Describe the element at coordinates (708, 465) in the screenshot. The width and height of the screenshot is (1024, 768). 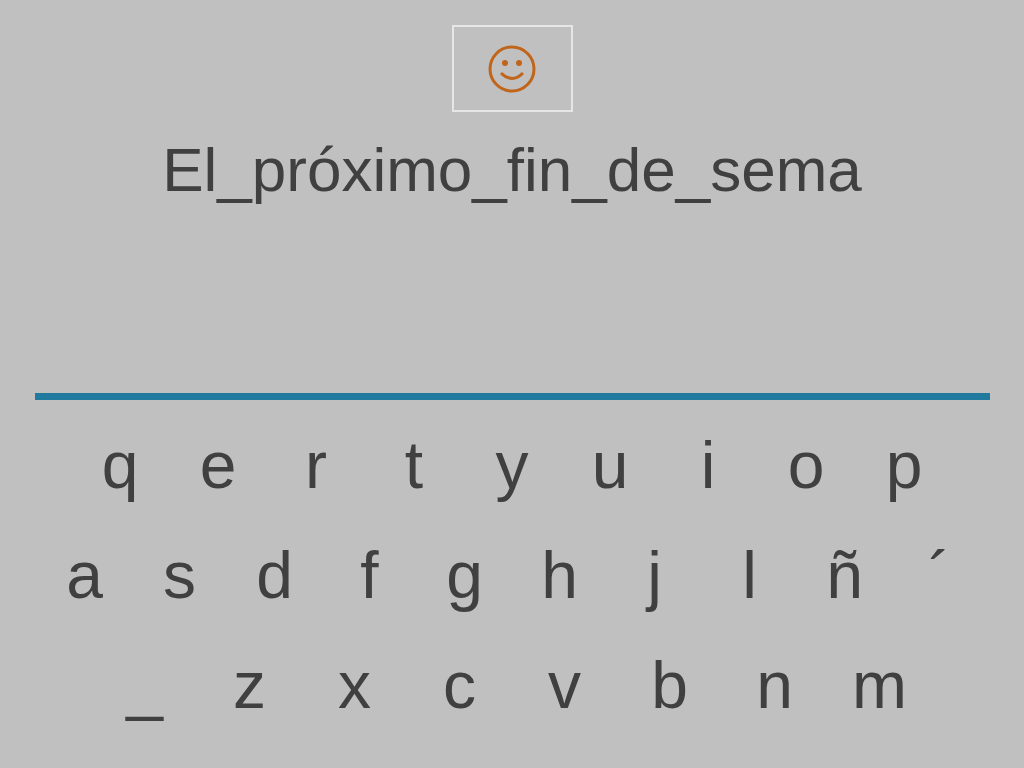
I see `letter-key: i` at that location.